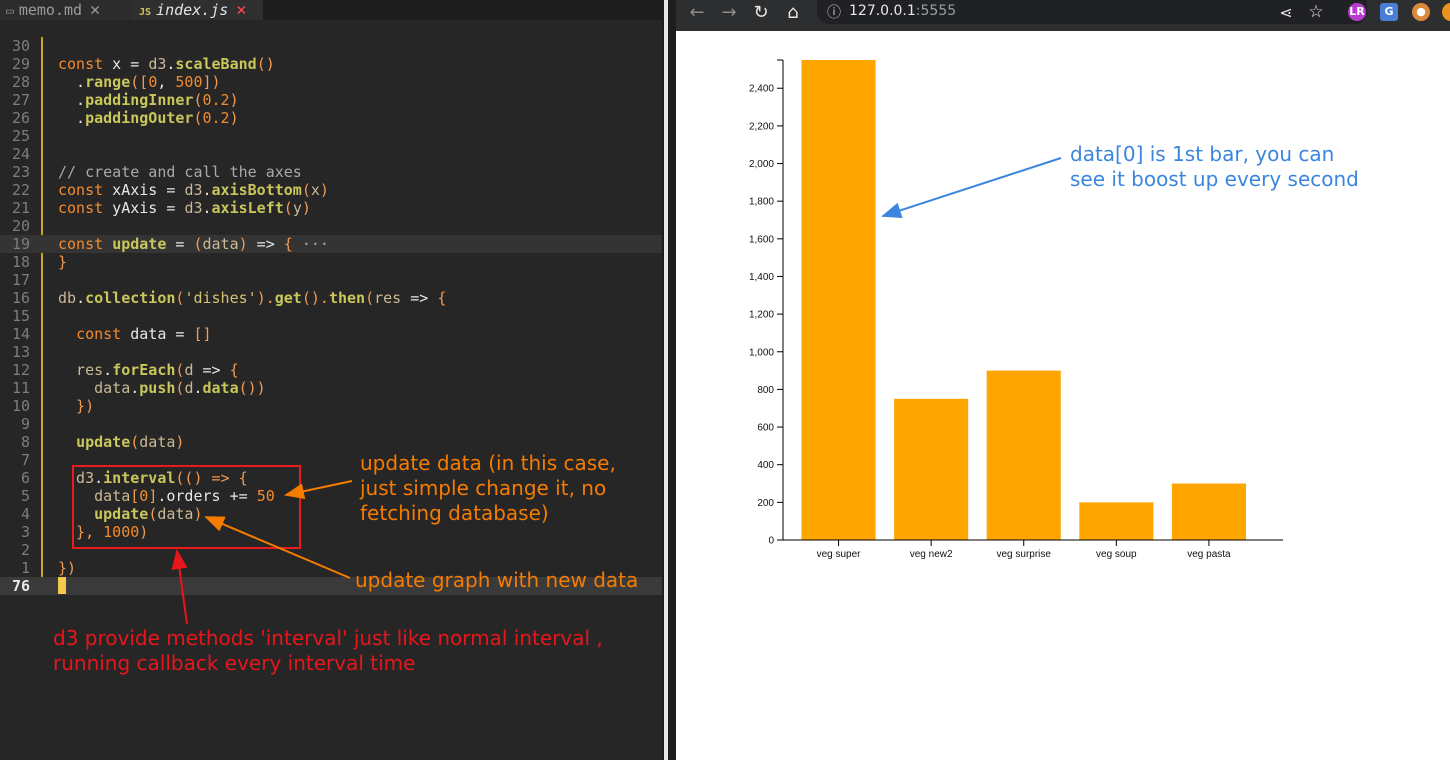 Image resolution: width=1450 pixels, height=760 pixels. What do you see at coordinates (761, 277) in the screenshot?
I see `y-tick-label: 1,400` at bounding box center [761, 277].